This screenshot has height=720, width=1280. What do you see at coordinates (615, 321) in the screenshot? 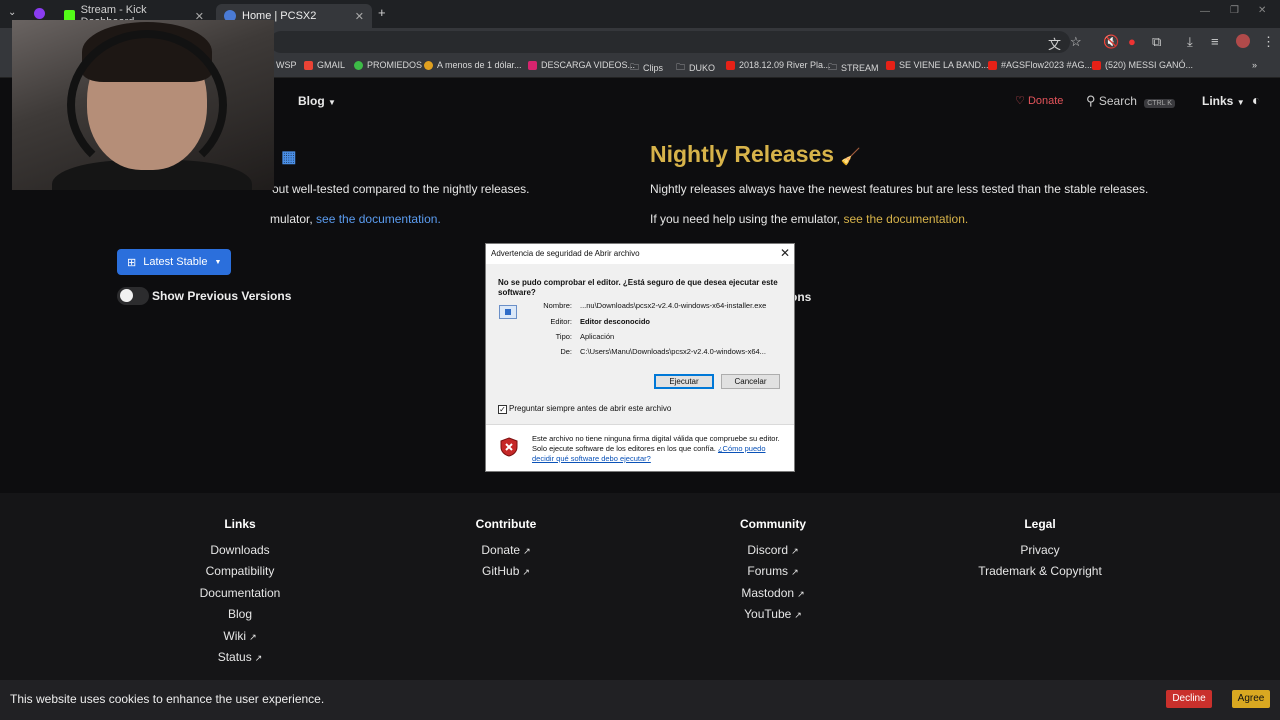
I see `field-editor-value: Editor desconocido` at bounding box center [615, 321].